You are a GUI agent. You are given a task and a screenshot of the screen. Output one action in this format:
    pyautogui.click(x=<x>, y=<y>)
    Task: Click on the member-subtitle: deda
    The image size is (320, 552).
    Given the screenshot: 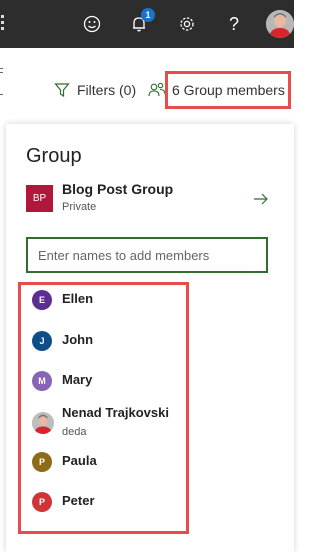 What is the action you would take?
    pyautogui.click(x=74, y=432)
    